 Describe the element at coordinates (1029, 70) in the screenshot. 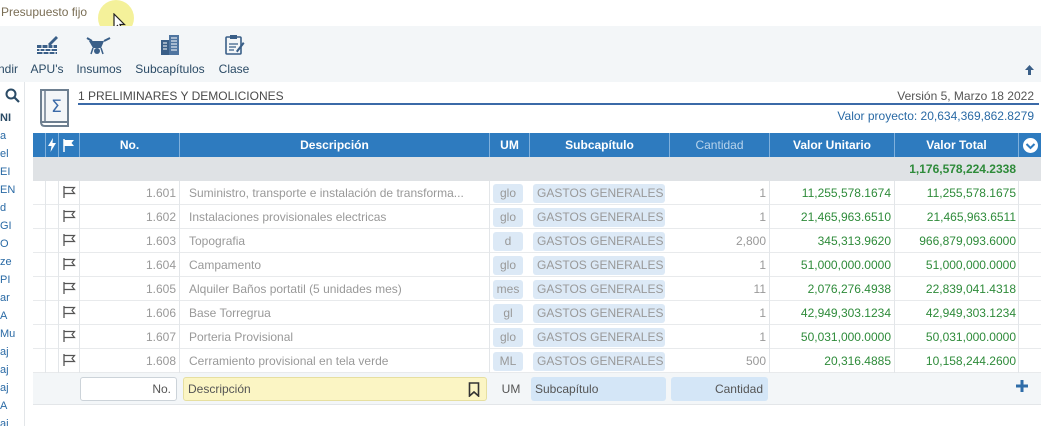

I see `arrow-up-icon` at that location.